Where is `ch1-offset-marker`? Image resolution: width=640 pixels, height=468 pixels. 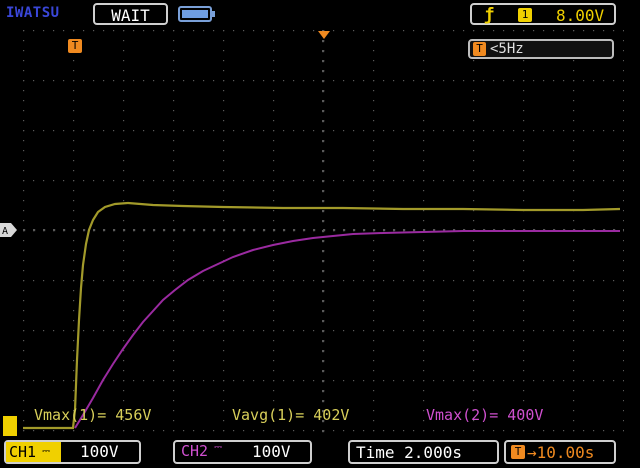 ch1-offset-marker is located at coordinates (10, 426).